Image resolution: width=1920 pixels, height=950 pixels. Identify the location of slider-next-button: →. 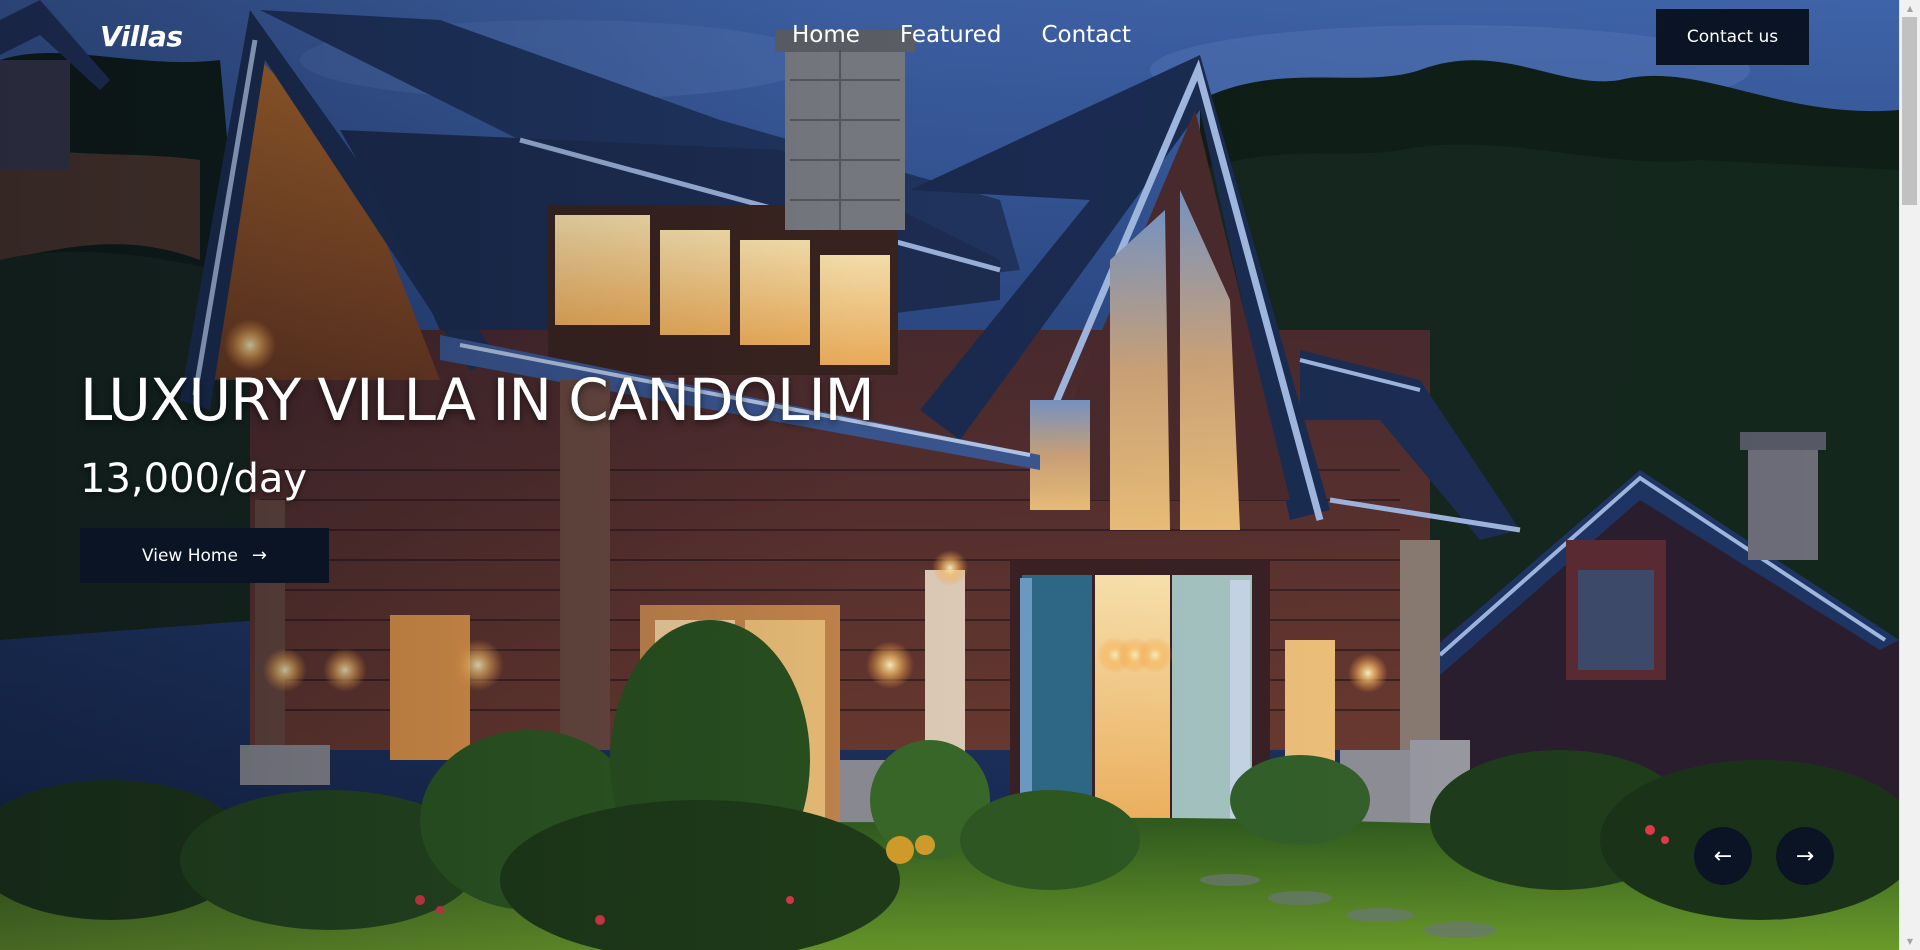
(1805, 856).